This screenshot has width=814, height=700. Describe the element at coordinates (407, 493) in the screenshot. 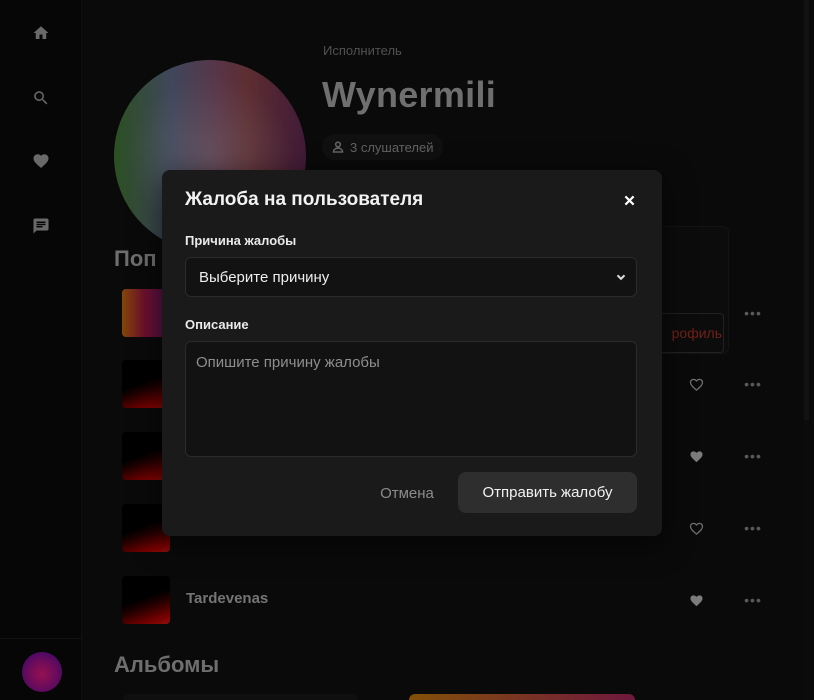

I see `cancel-button: Отмена` at that location.